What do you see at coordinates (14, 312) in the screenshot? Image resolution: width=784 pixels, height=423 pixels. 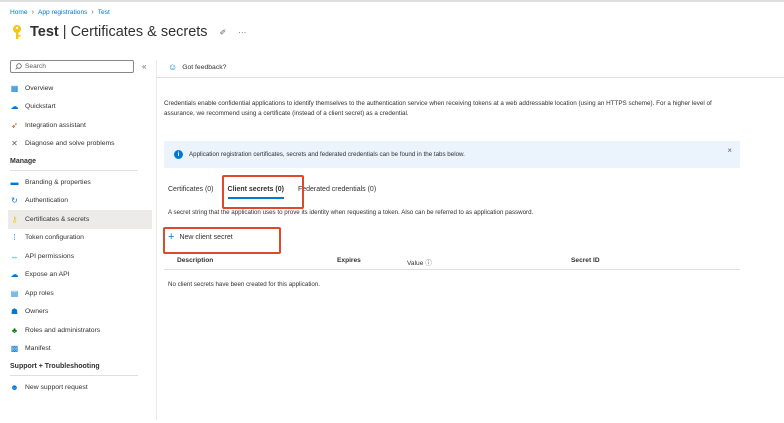 I see `owners-icon: ☗` at bounding box center [14, 312].